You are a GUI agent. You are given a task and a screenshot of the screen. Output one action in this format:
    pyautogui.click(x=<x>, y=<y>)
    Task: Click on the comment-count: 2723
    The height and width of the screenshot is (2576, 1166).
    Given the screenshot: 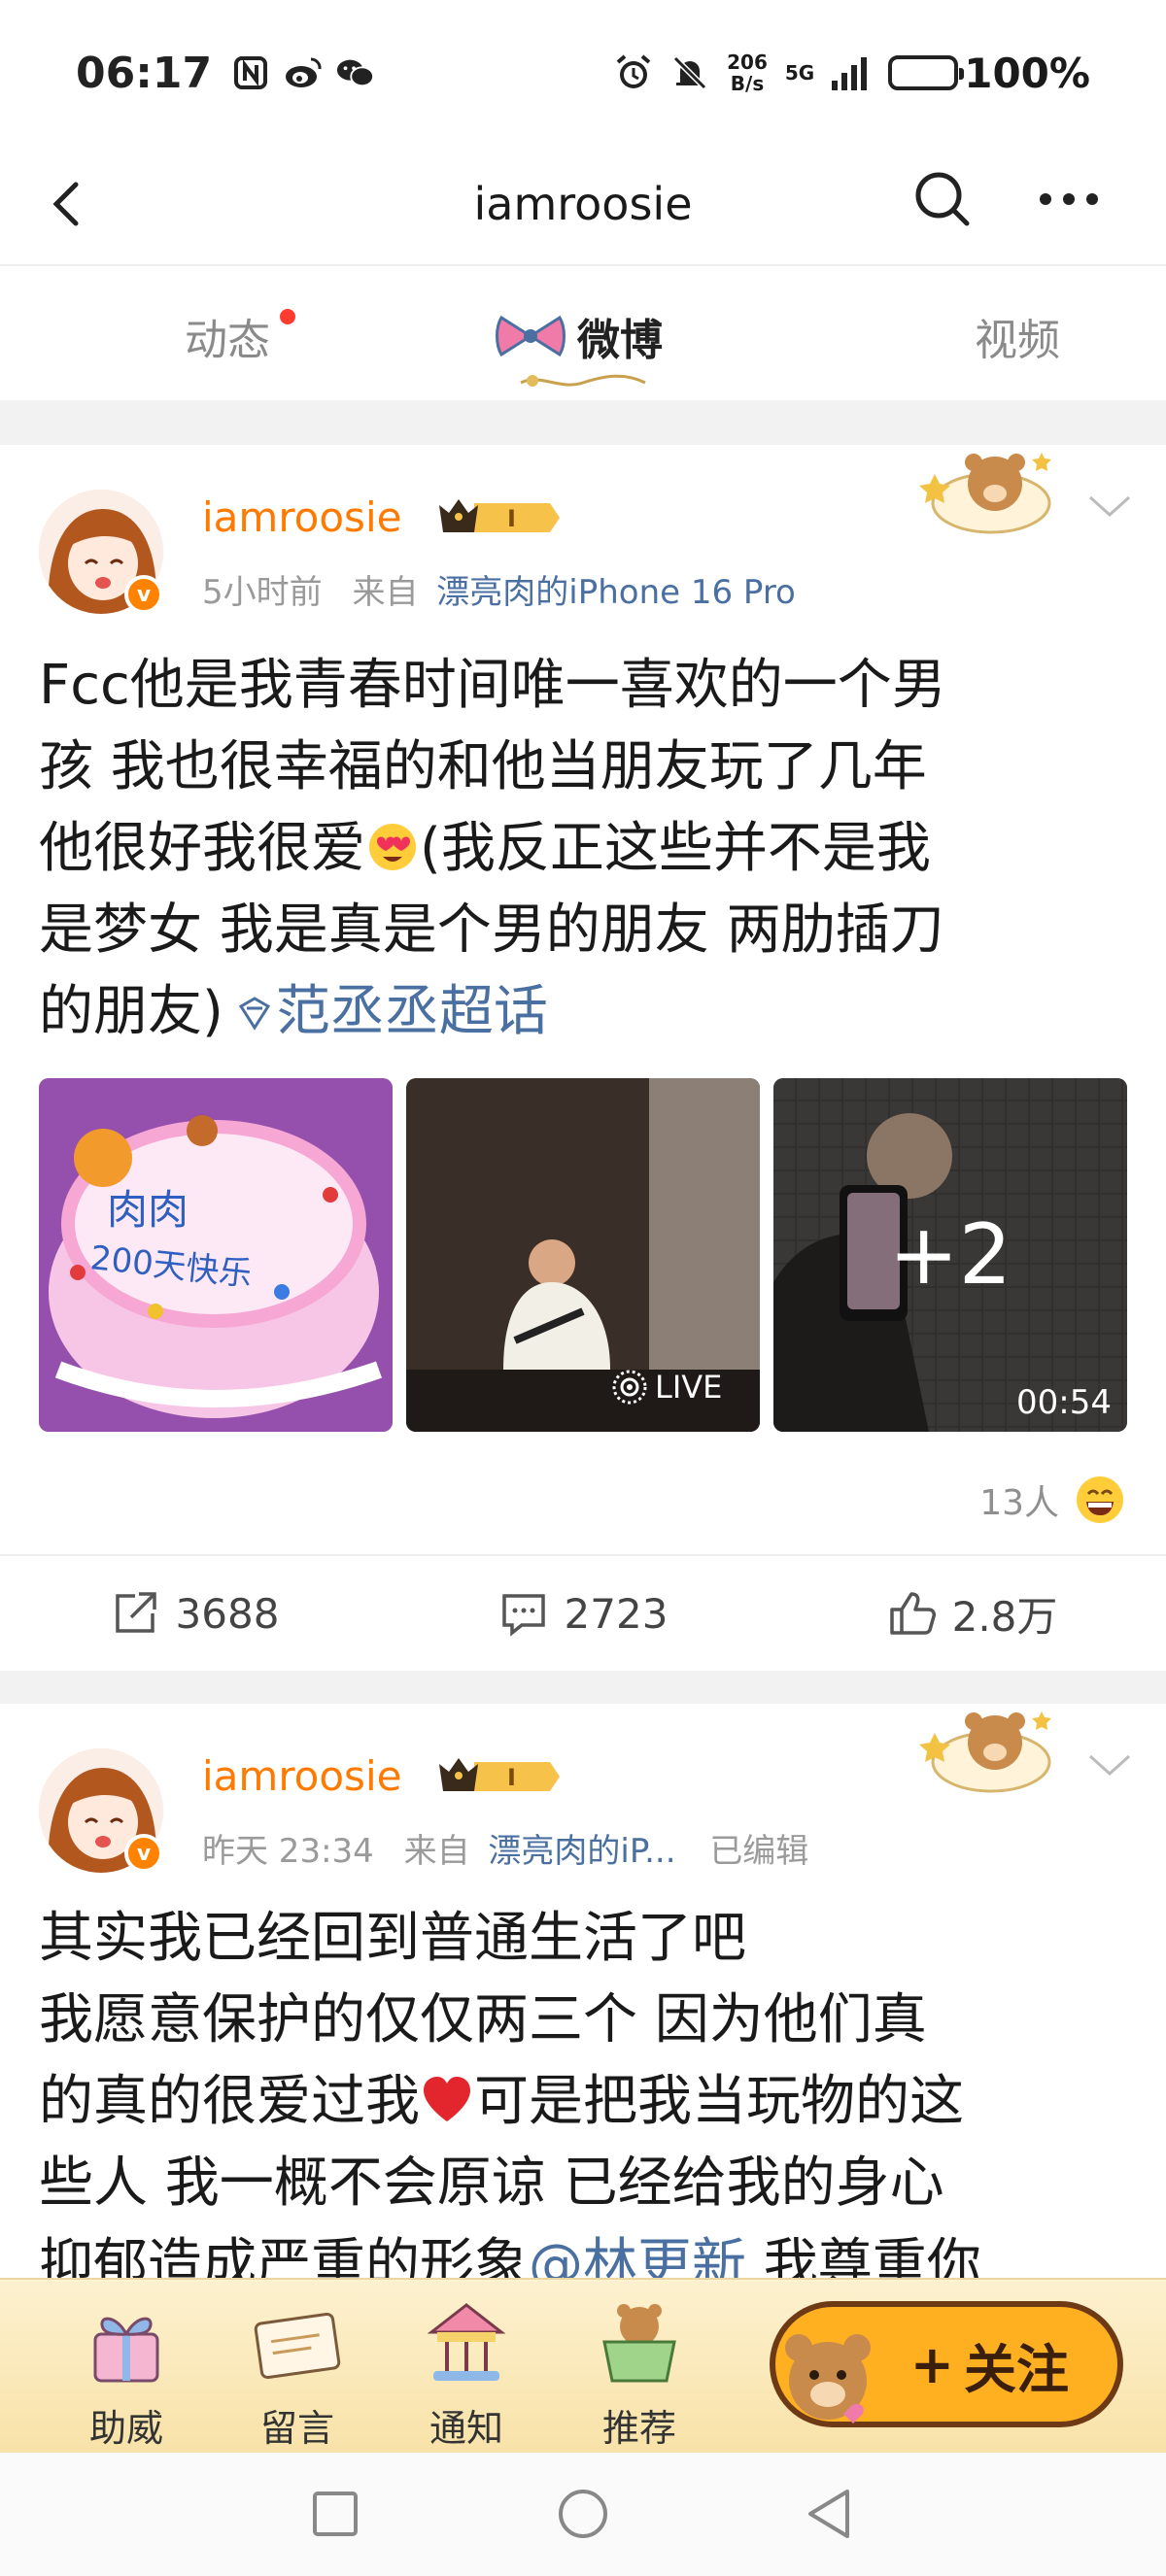 What is the action you would take?
    pyautogui.click(x=616, y=1613)
    